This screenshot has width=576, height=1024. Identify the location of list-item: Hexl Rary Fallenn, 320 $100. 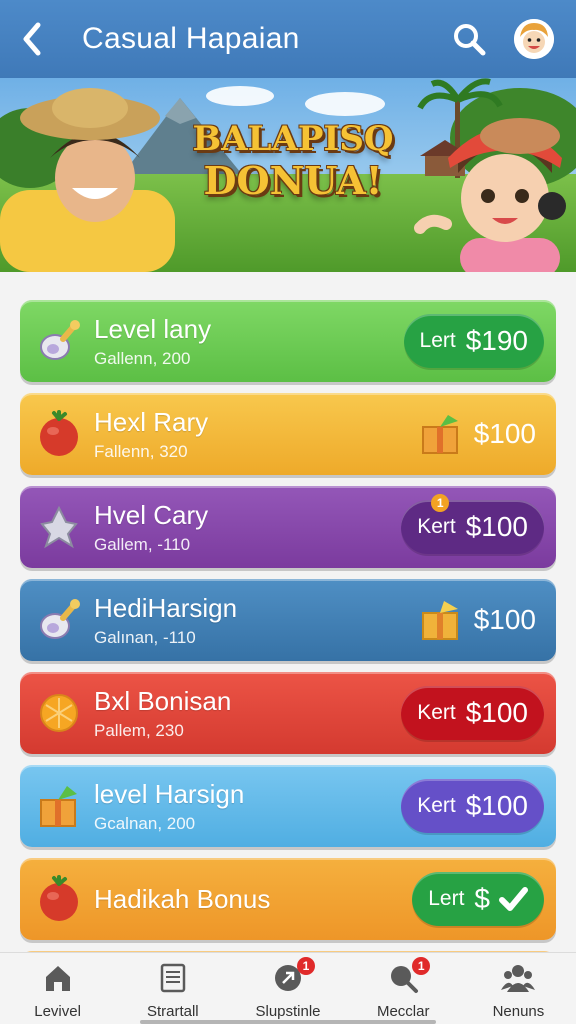
(288, 434).